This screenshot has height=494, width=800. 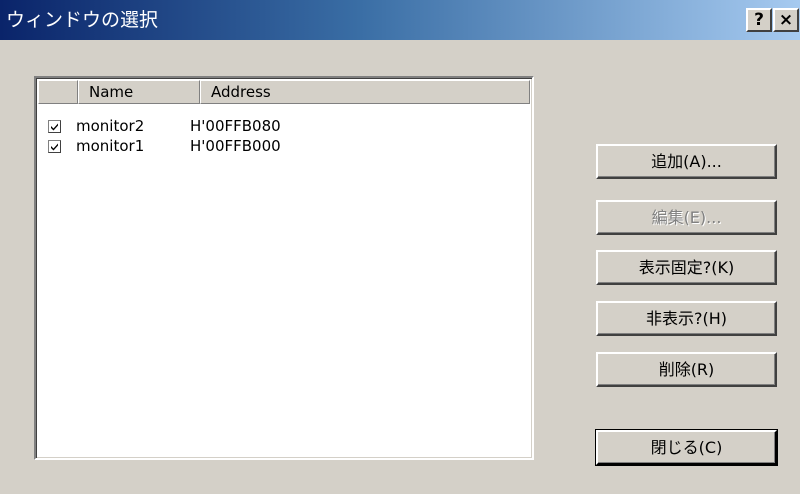 What do you see at coordinates (110, 146) in the screenshot?
I see `row-name: monitor1` at bounding box center [110, 146].